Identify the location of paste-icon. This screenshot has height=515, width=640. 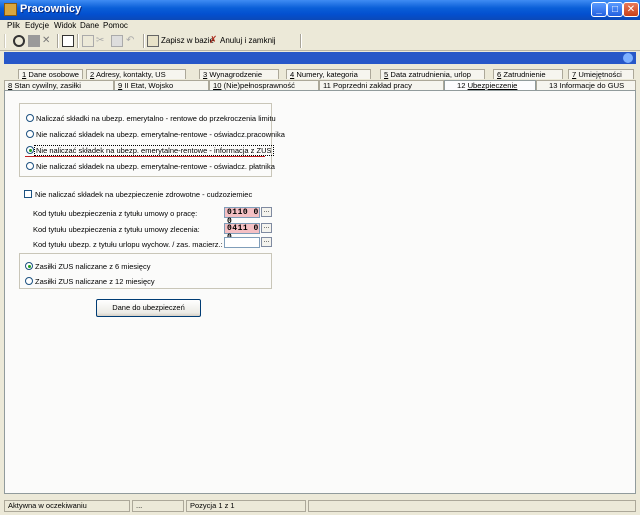
(117, 41).